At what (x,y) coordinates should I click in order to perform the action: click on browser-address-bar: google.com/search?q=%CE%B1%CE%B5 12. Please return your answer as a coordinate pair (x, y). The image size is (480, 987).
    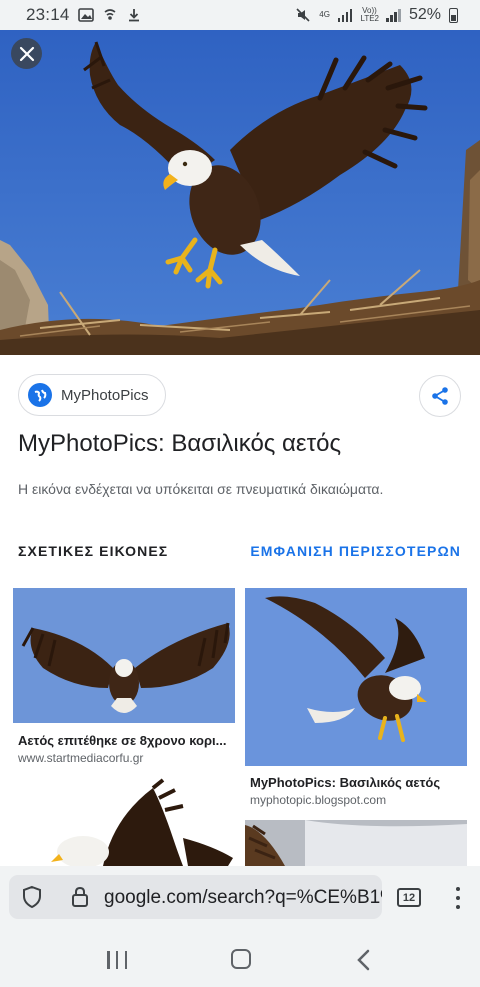
    Looking at the image, I should click on (240, 901).